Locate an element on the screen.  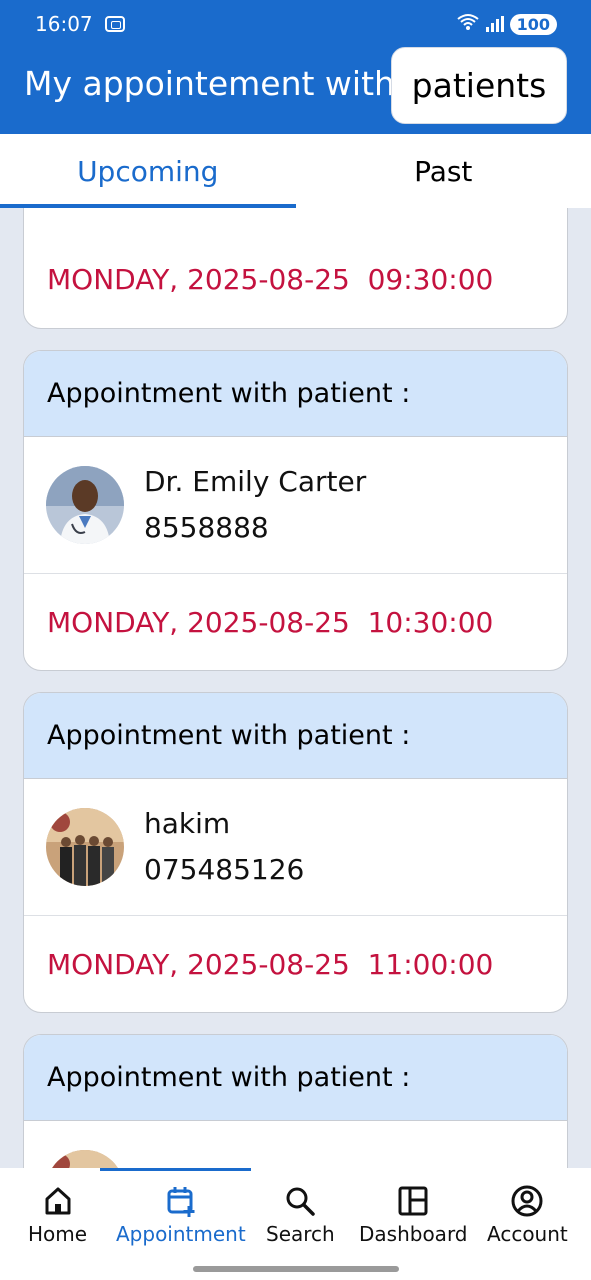
calendar-add-icon is located at coordinates (181, 1202).